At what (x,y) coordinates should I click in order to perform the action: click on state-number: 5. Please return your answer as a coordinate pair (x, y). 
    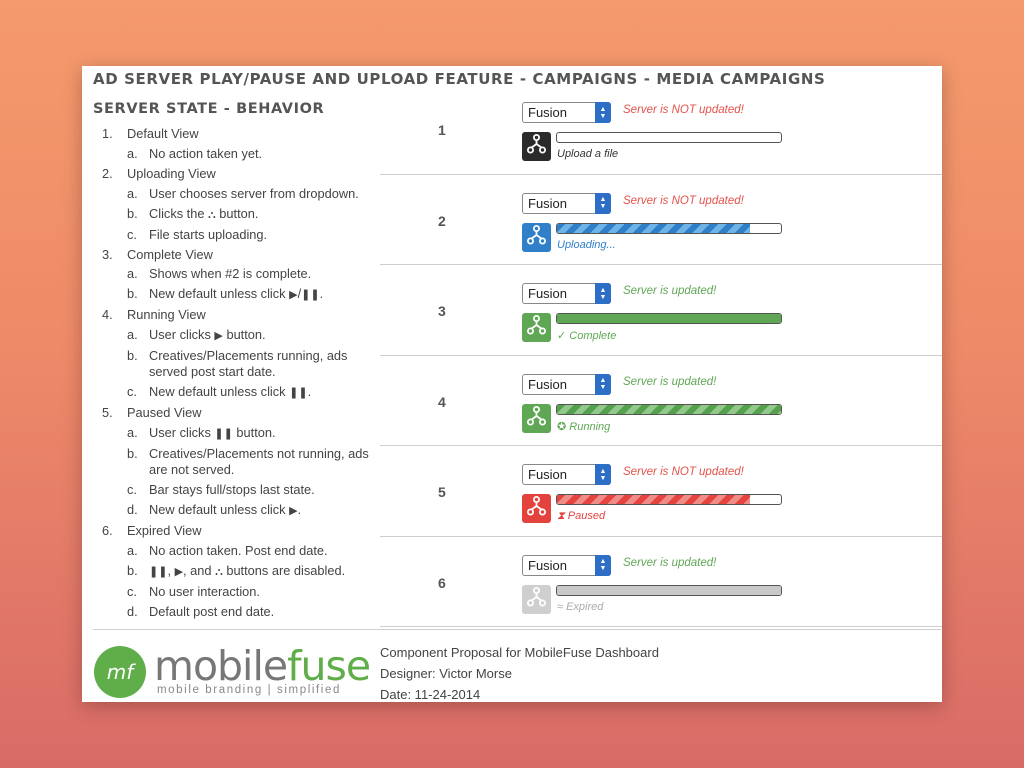
    Looking at the image, I should click on (442, 492).